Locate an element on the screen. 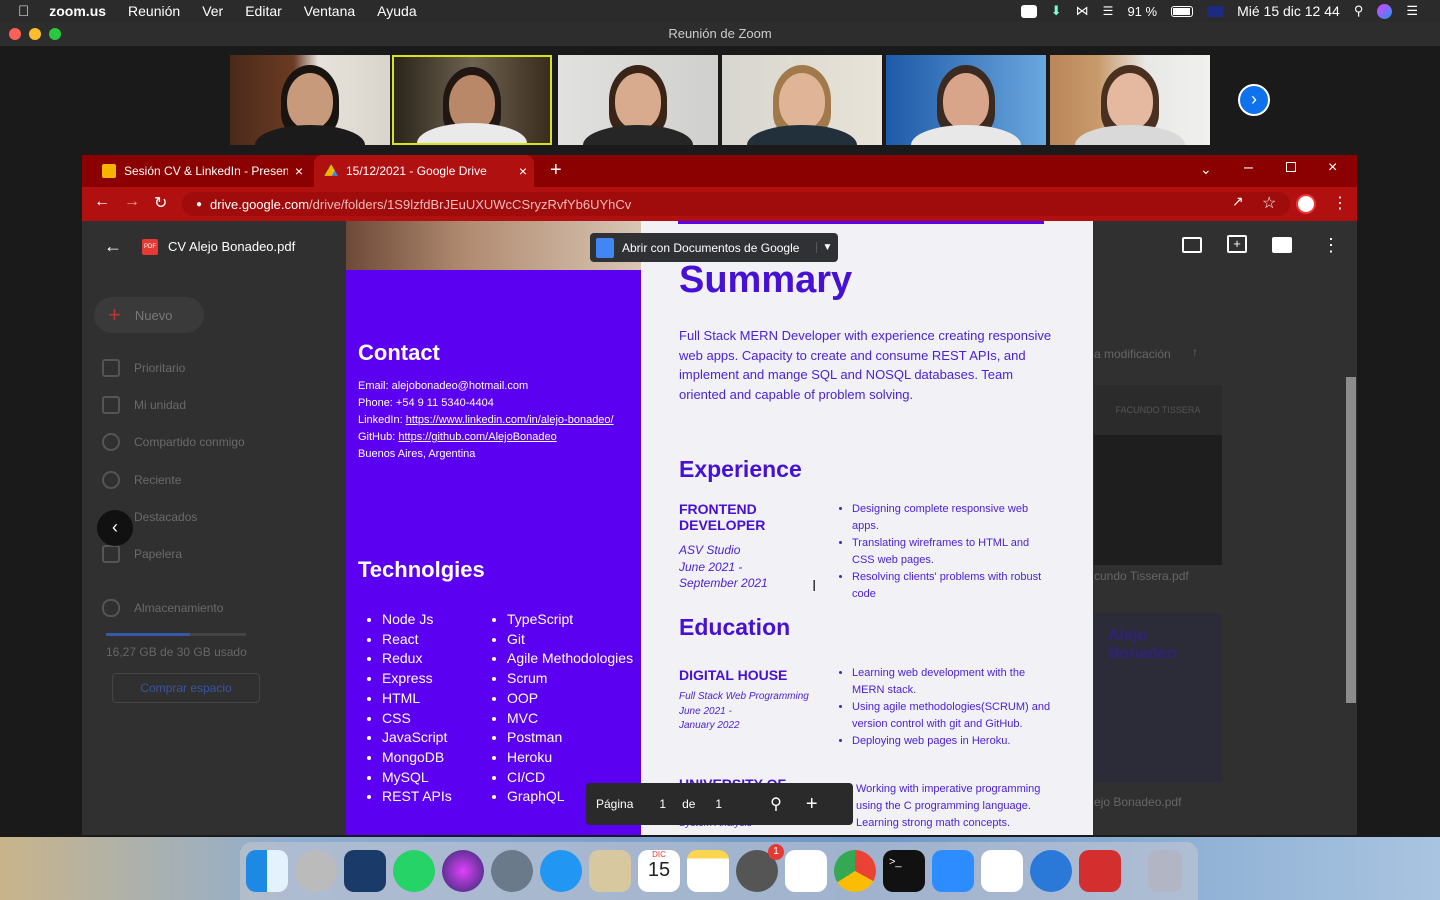 The height and width of the screenshot is (900, 1440). drive-icon is located at coordinates (331, 170).